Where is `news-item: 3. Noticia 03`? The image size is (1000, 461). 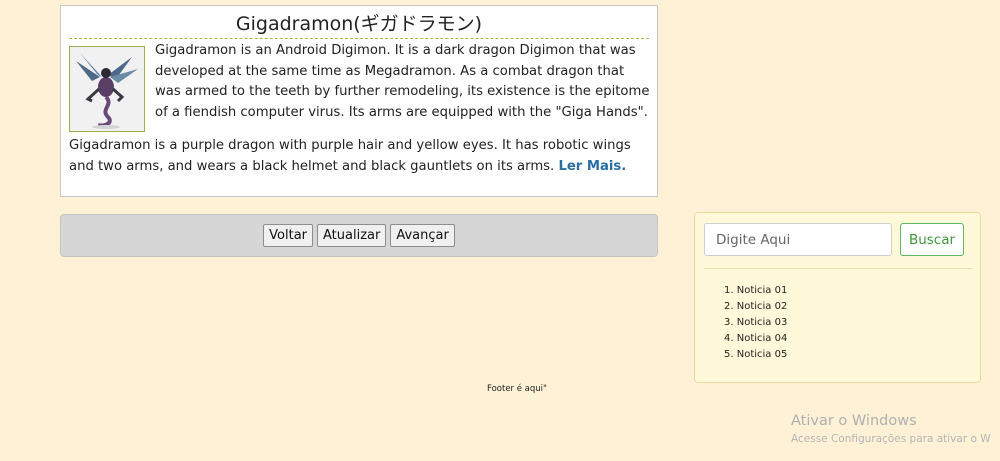 news-item: 3. Noticia 03 is located at coordinates (755, 323).